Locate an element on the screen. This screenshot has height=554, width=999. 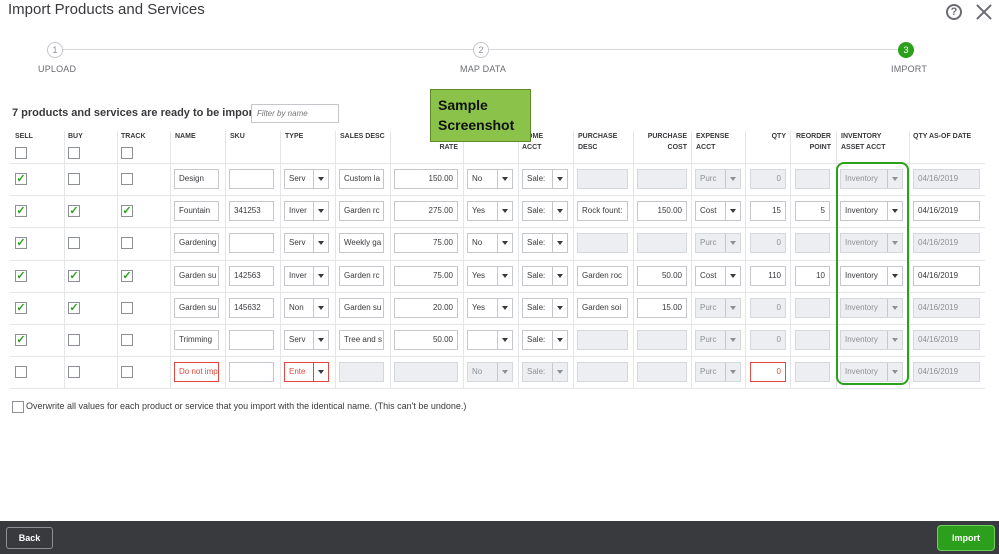
taxable-select is located at coordinates (490, 340).